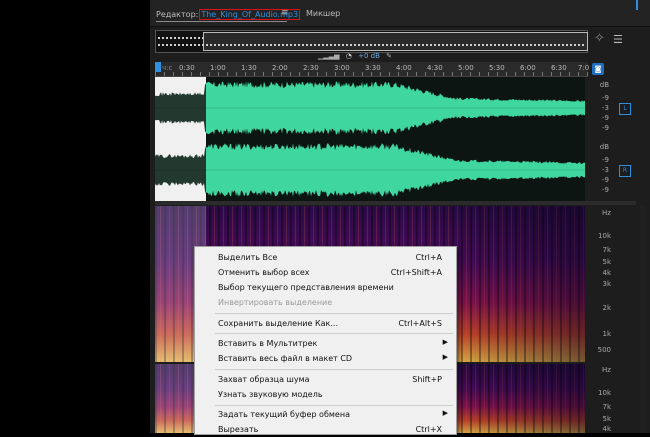 The width and height of the screenshot is (650, 437). I want to click on menu-item-label: Захват образца шума, so click(264, 379).